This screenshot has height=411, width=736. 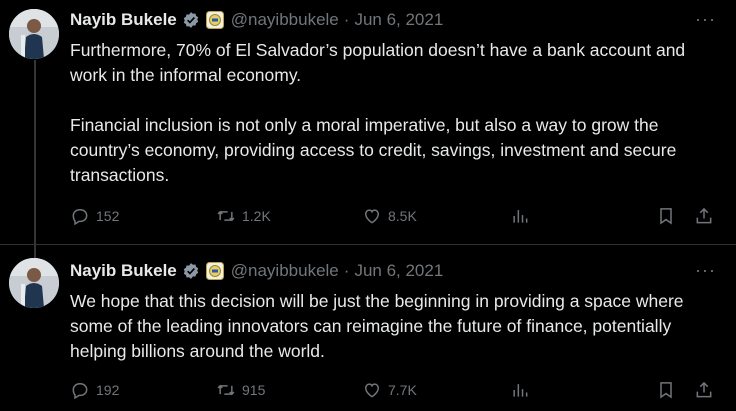 I want to click on retweet-count: 915, so click(x=254, y=390).